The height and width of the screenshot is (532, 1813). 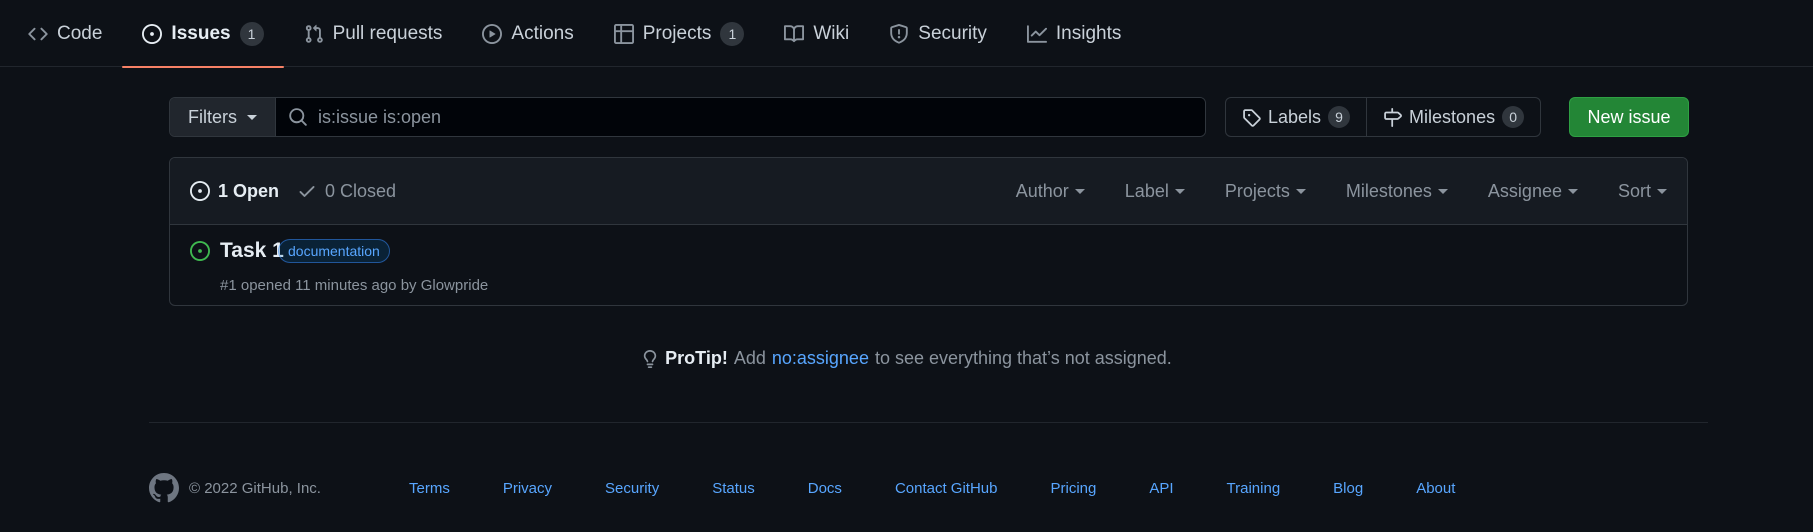 What do you see at coordinates (1036, 34) in the screenshot?
I see `graph-icon` at bounding box center [1036, 34].